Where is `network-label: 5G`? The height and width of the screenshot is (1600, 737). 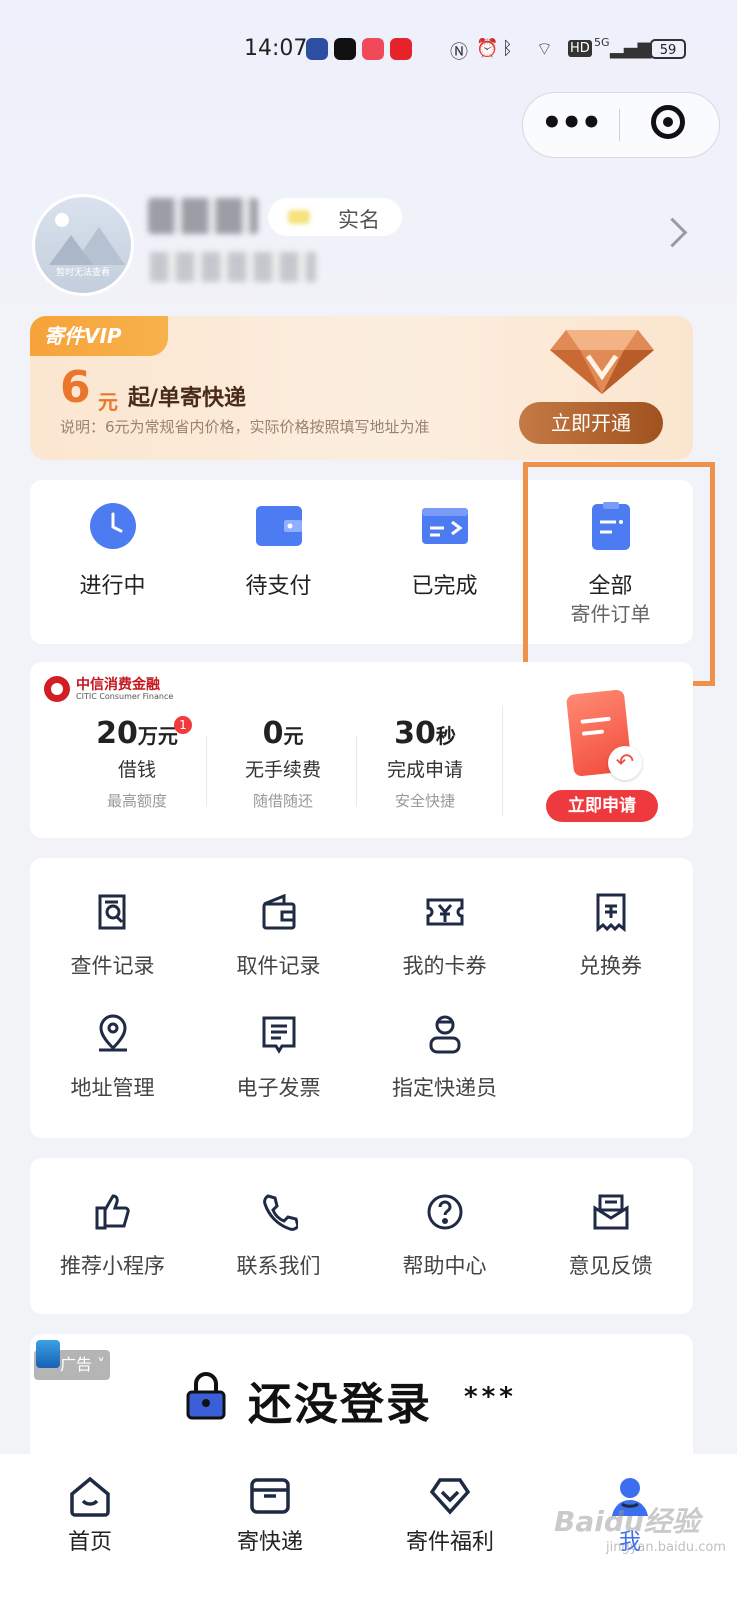
network-label: 5G is located at coordinates (602, 42).